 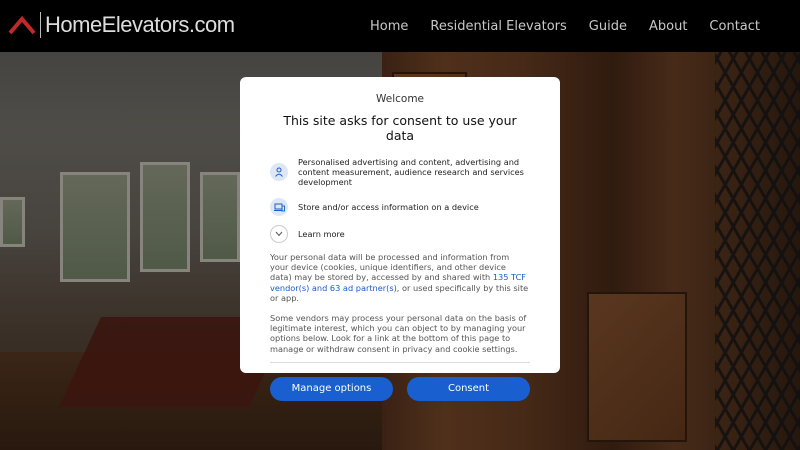 What do you see at coordinates (22, 25) in the screenshot?
I see `roof-logo-icon` at bounding box center [22, 25].